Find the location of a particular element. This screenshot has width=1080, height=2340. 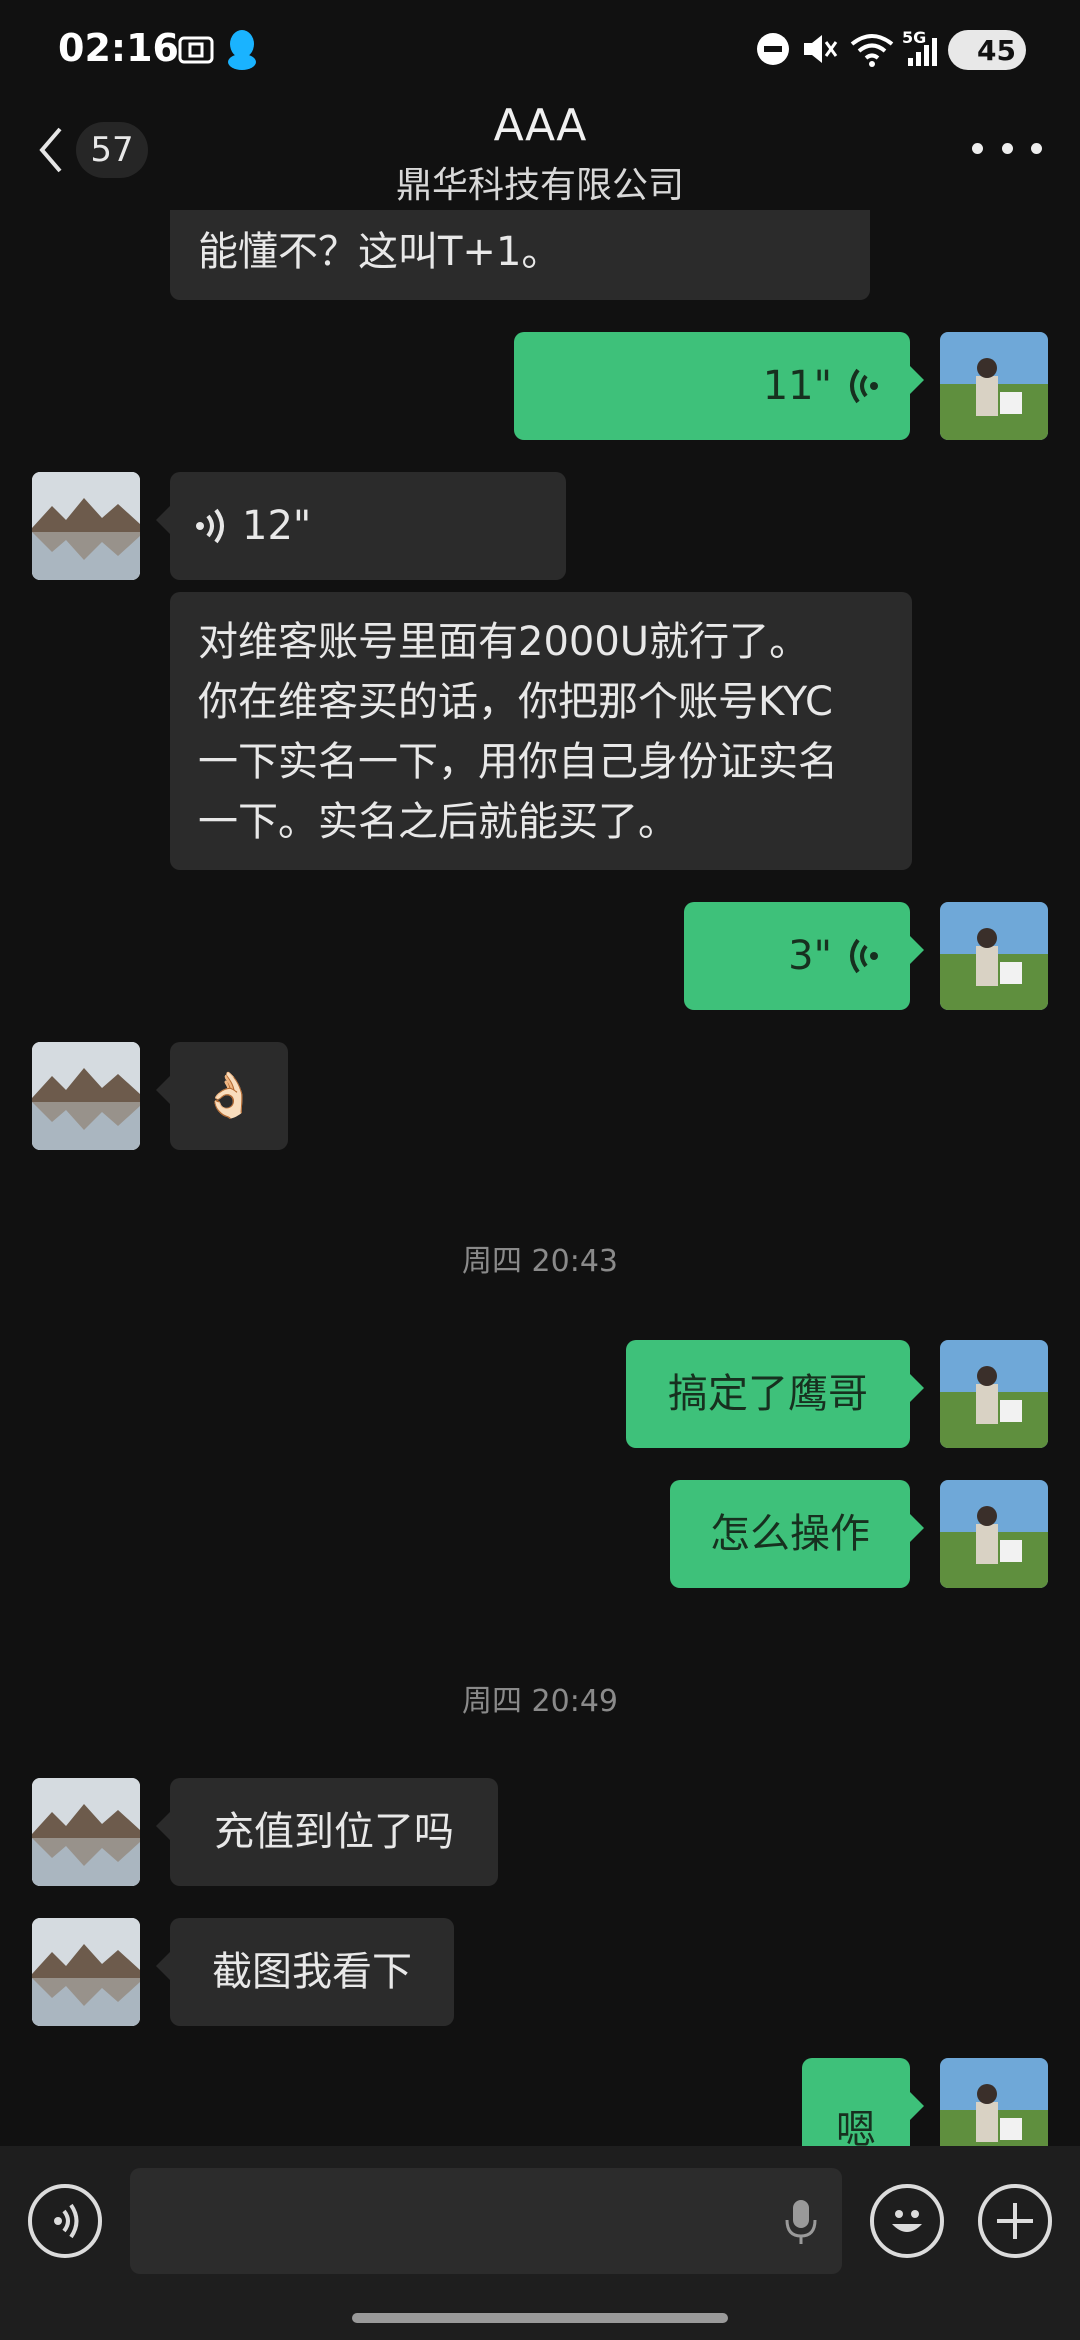

emoji-text: 👌🏻 is located at coordinates (229, 1095).